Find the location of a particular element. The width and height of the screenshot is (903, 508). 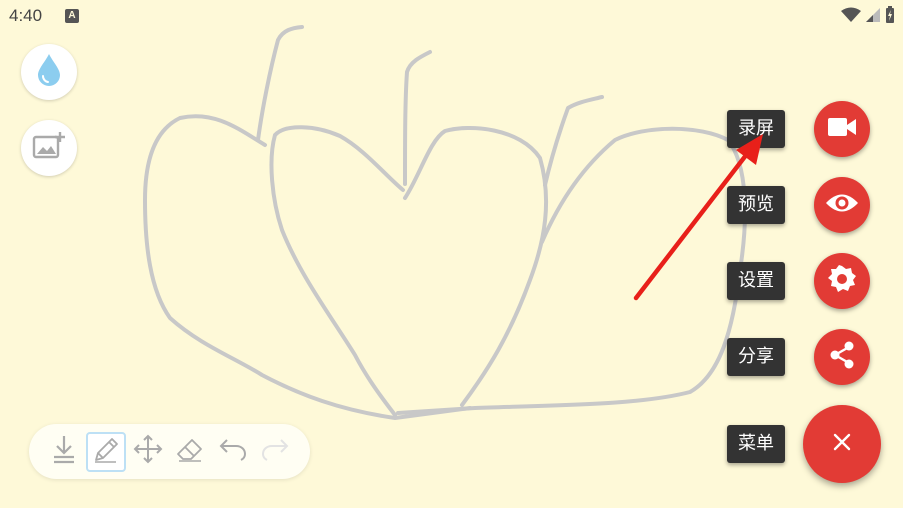

close-icon is located at coordinates (842, 444).